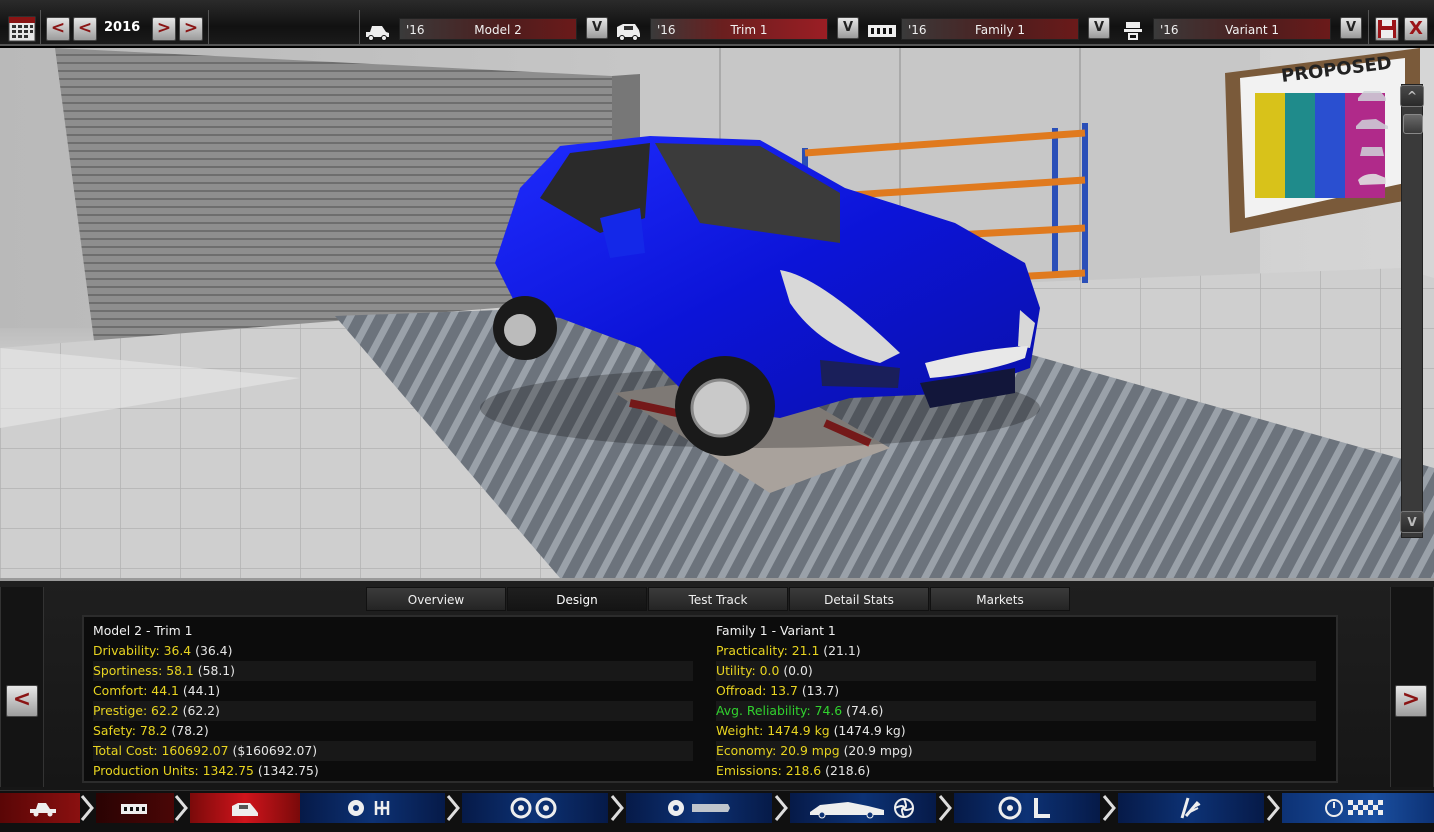 Image resolution: width=1434 pixels, height=832 pixels. What do you see at coordinates (164, 29) in the screenshot?
I see `next-year-button: >` at bounding box center [164, 29].